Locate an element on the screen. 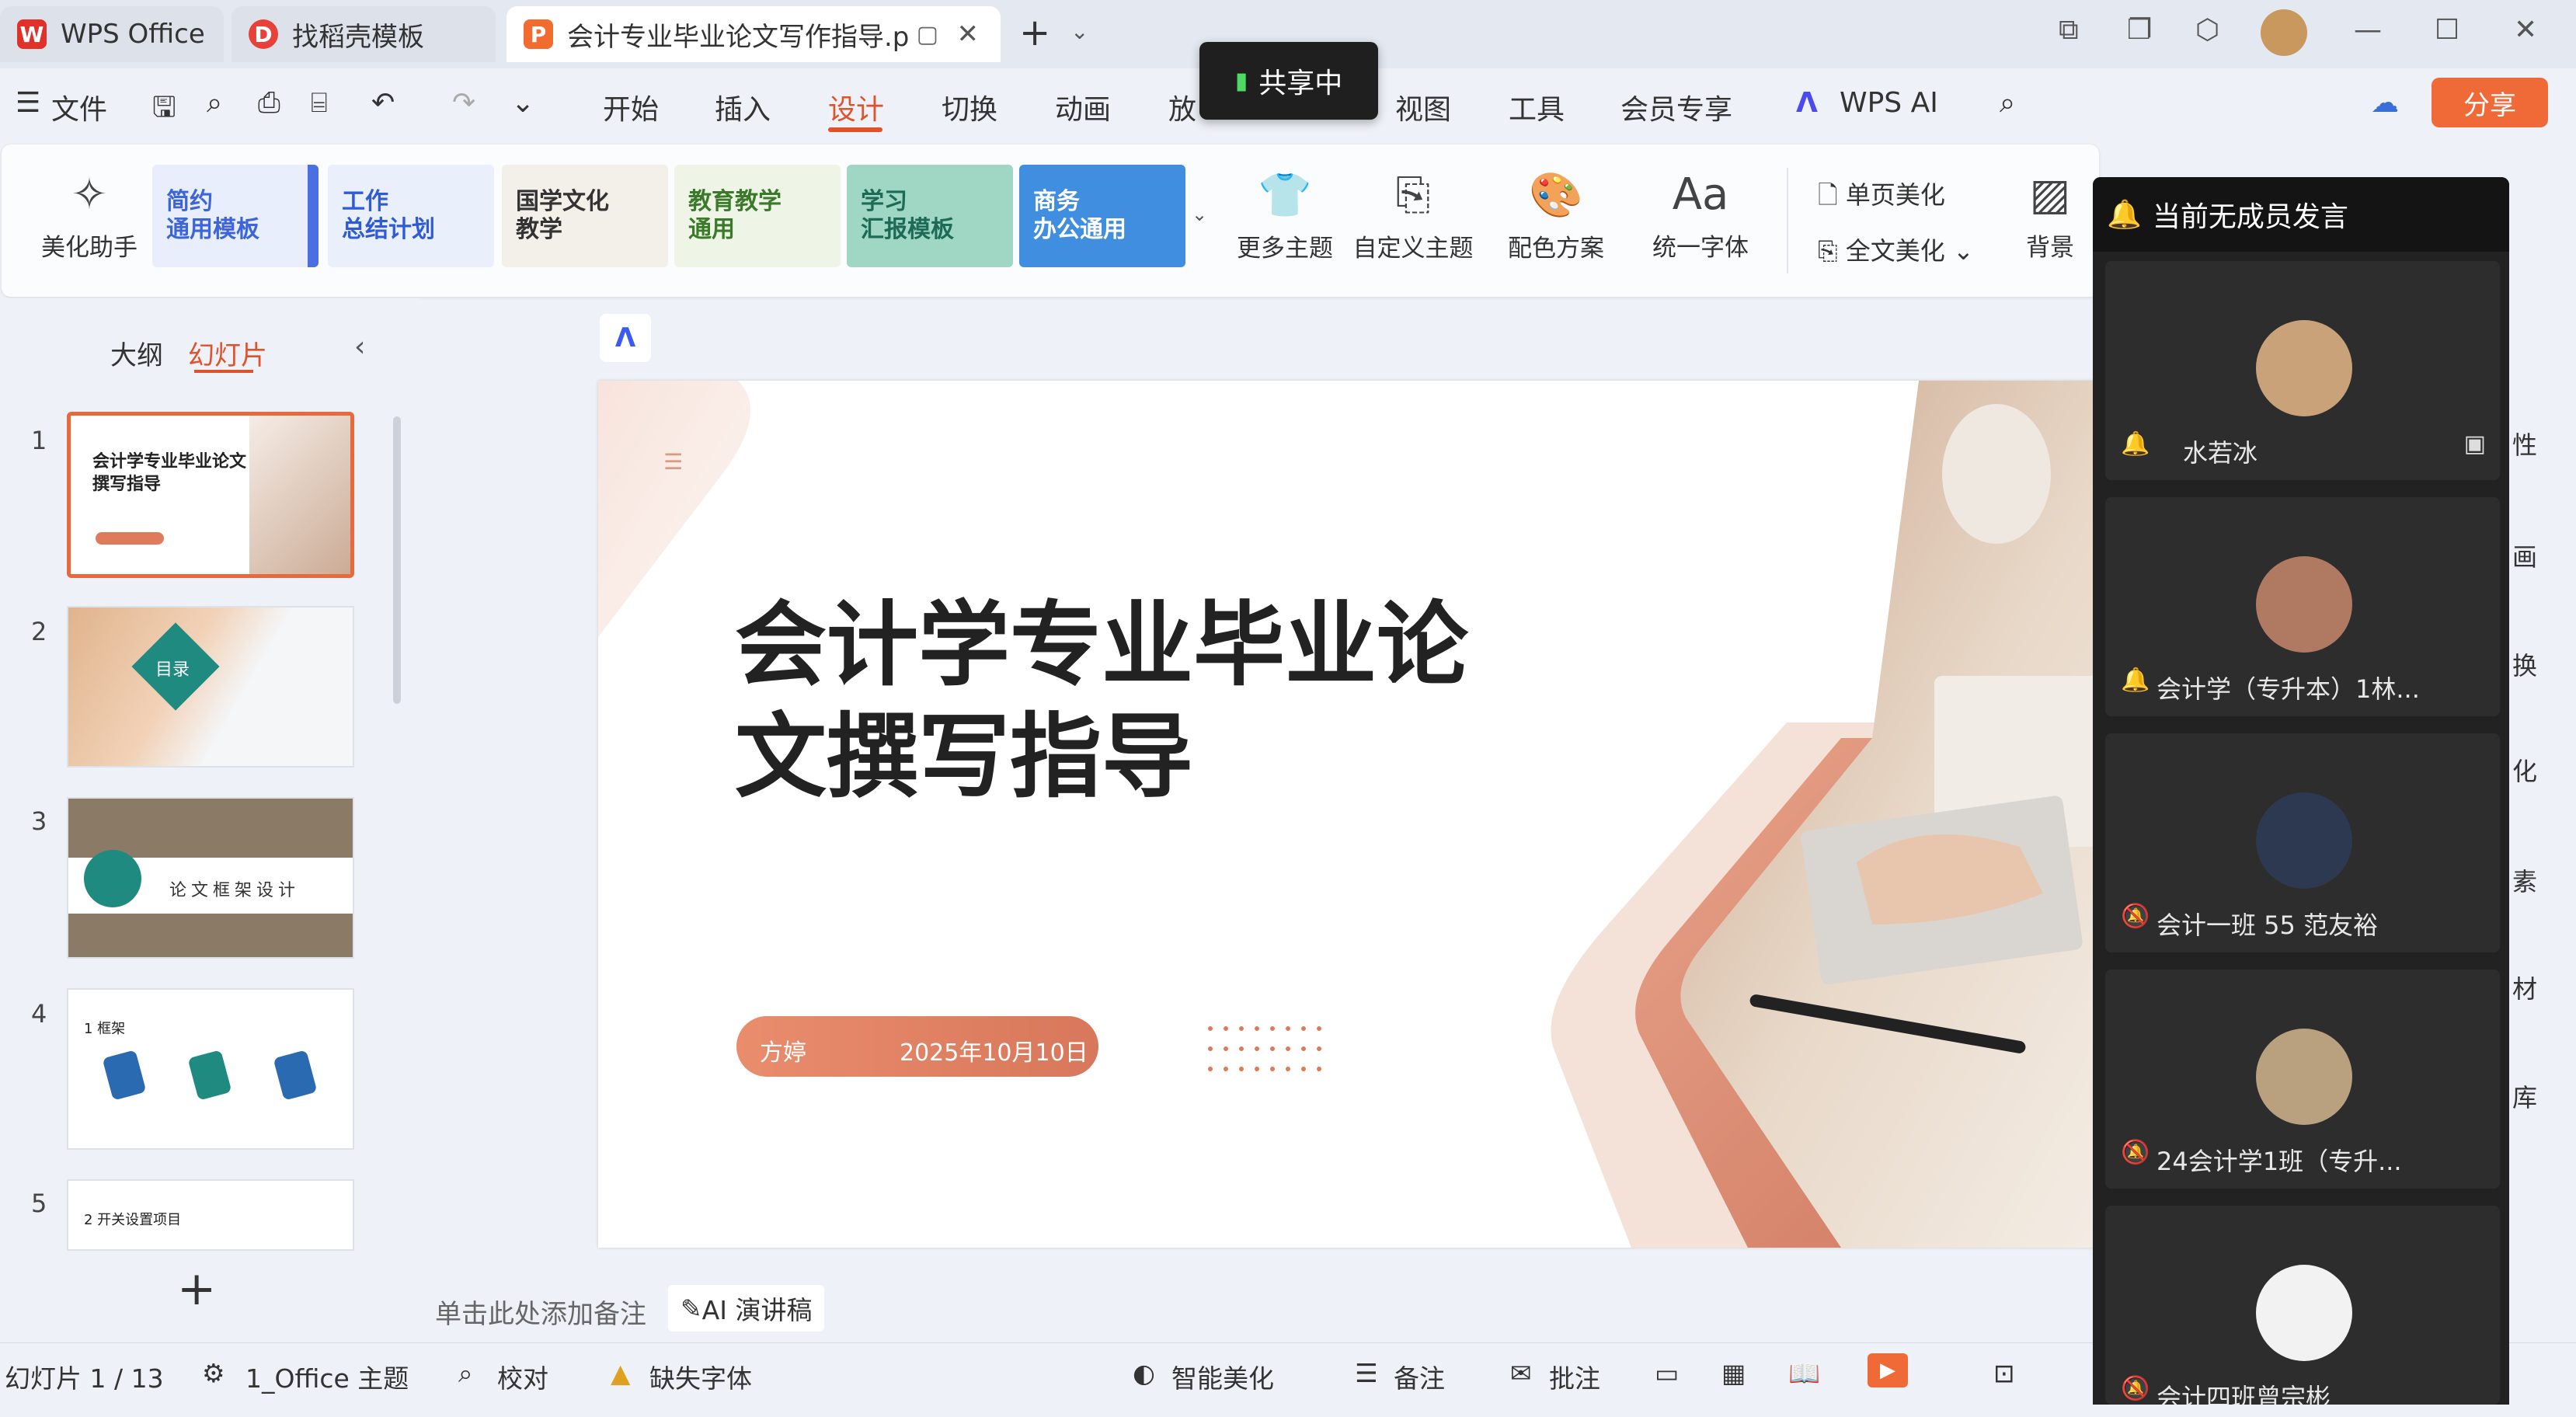 This screenshot has height=1417, width=2576. redo-icon: ↷ is located at coordinates (463, 103).